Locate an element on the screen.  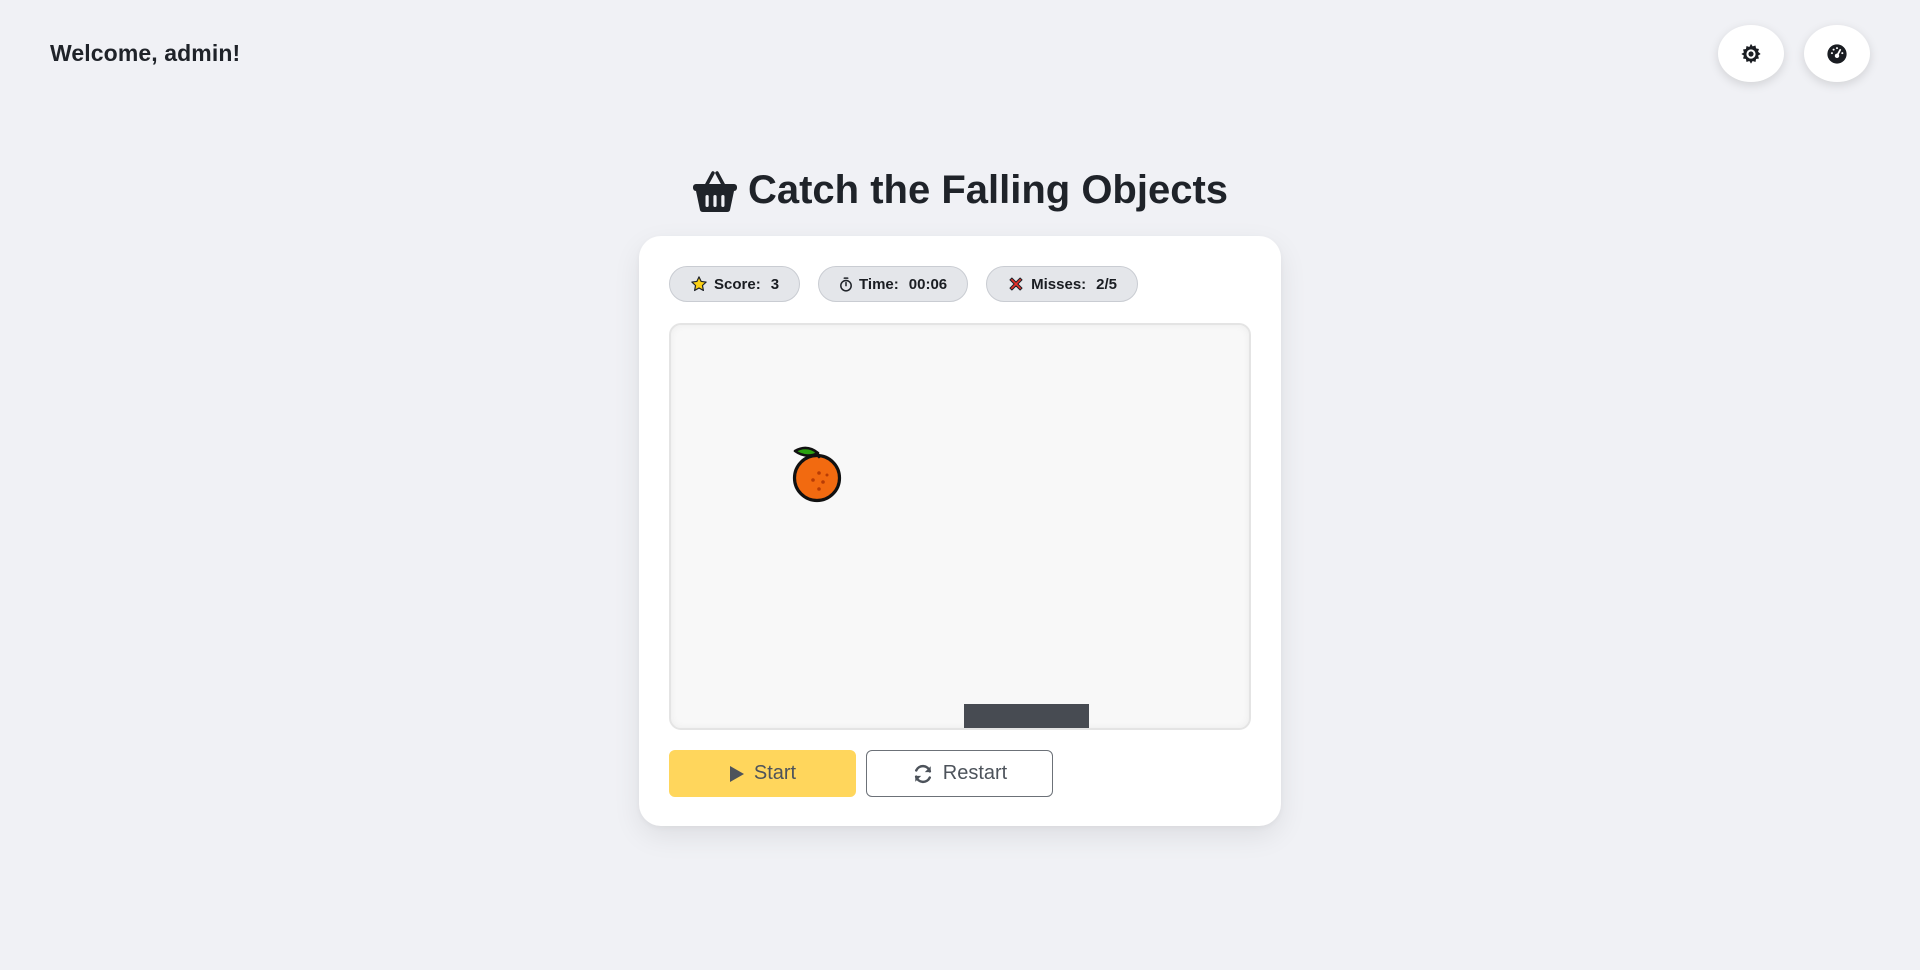
start-label: Start is located at coordinates (775, 773).